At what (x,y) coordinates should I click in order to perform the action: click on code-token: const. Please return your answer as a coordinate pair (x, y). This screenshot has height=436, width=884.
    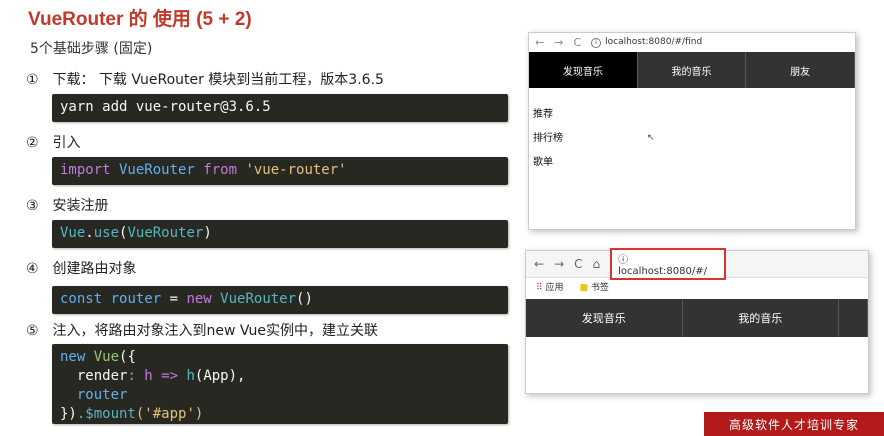
    Looking at the image, I should click on (81, 299).